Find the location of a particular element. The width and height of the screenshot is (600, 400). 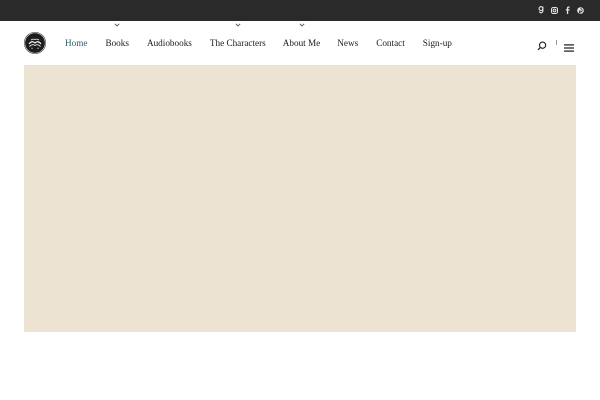

nav-item-news: News is located at coordinates (347, 43).